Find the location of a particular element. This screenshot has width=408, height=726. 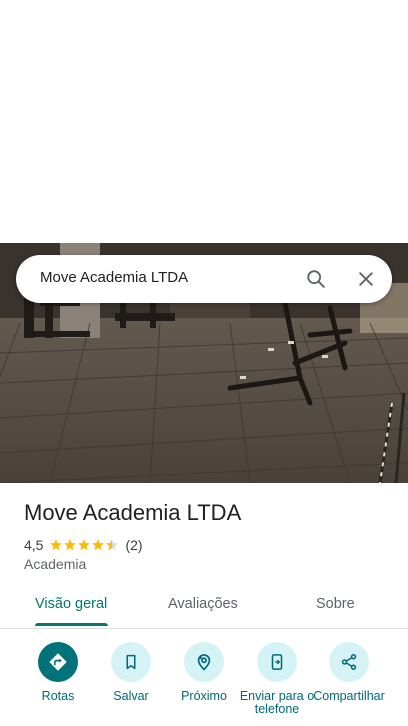

star-half-icon is located at coordinates (112, 545).